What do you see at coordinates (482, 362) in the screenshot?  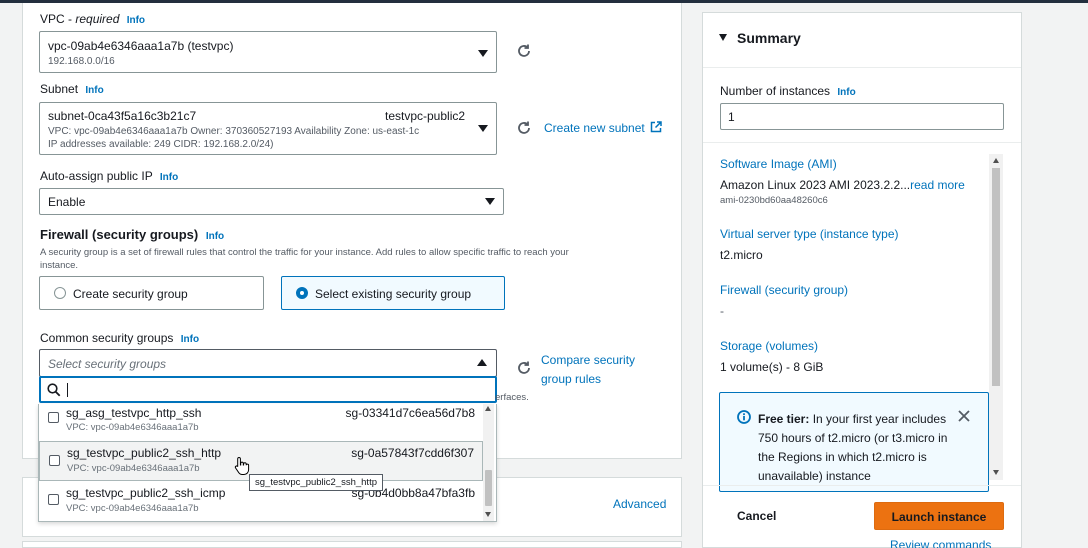 I see `chevron-up-icon` at bounding box center [482, 362].